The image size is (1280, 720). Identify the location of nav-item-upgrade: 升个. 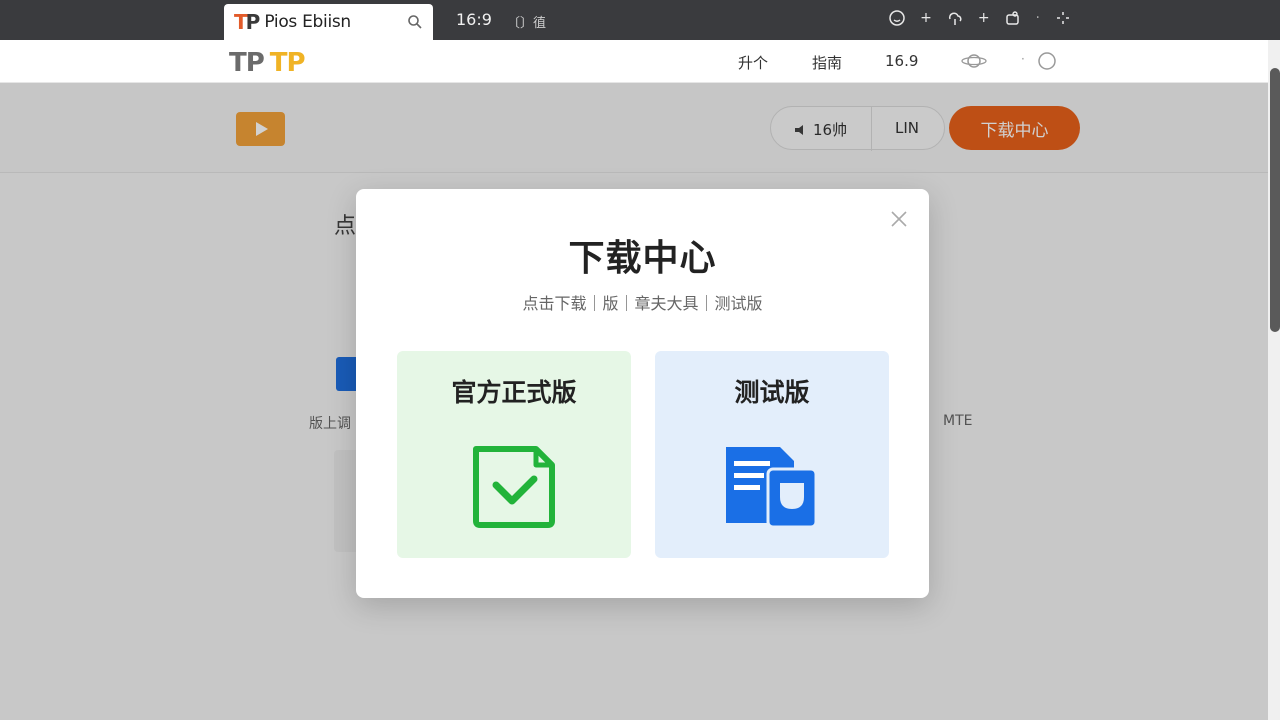
(753, 62).